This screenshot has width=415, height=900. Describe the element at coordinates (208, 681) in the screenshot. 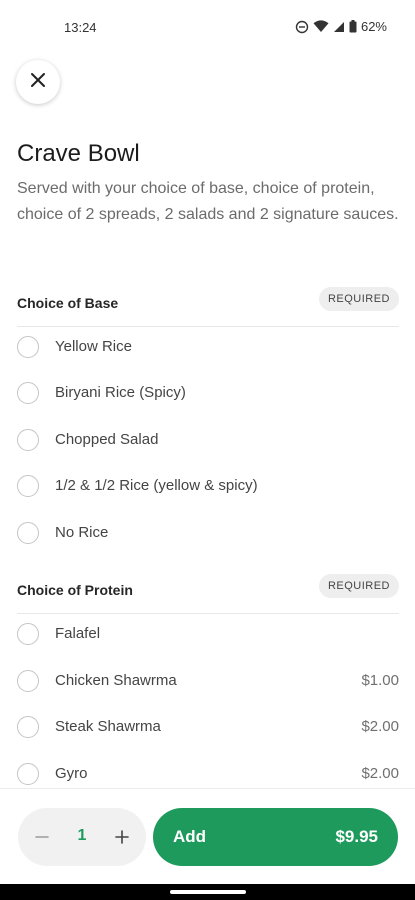

I see `option-chicken-shawrma: Chicken Shawrma $1.00` at that location.